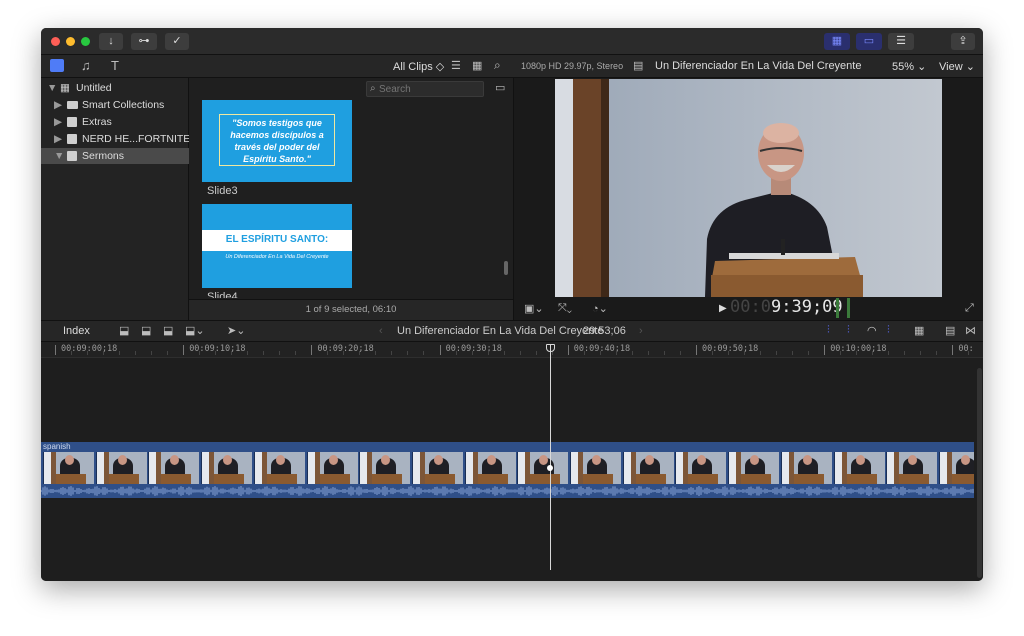 This screenshot has height=636, width=1024. What do you see at coordinates (111, 41) in the screenshot?
I see `import-icon: ↓` at bounding box center [111, 41].